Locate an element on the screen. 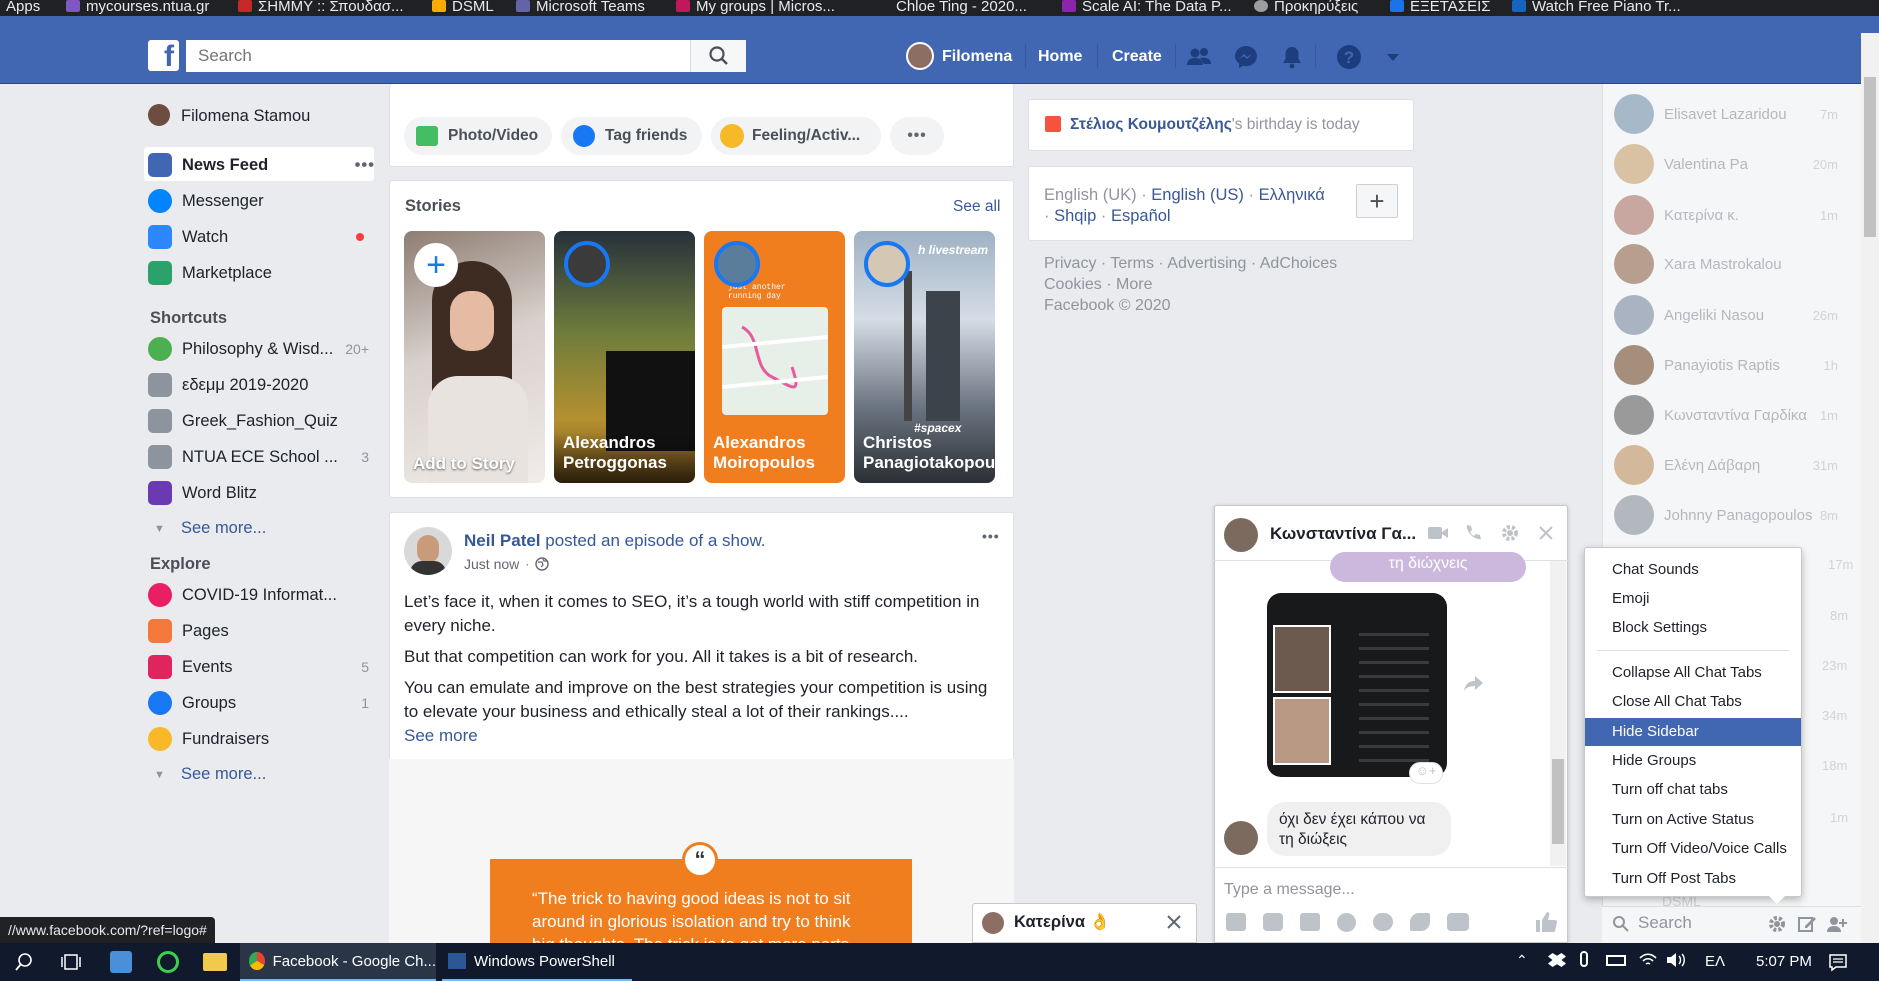 The image size is (1879, 981). react-icon: ☺+ is located at coordinates (1426, 773).